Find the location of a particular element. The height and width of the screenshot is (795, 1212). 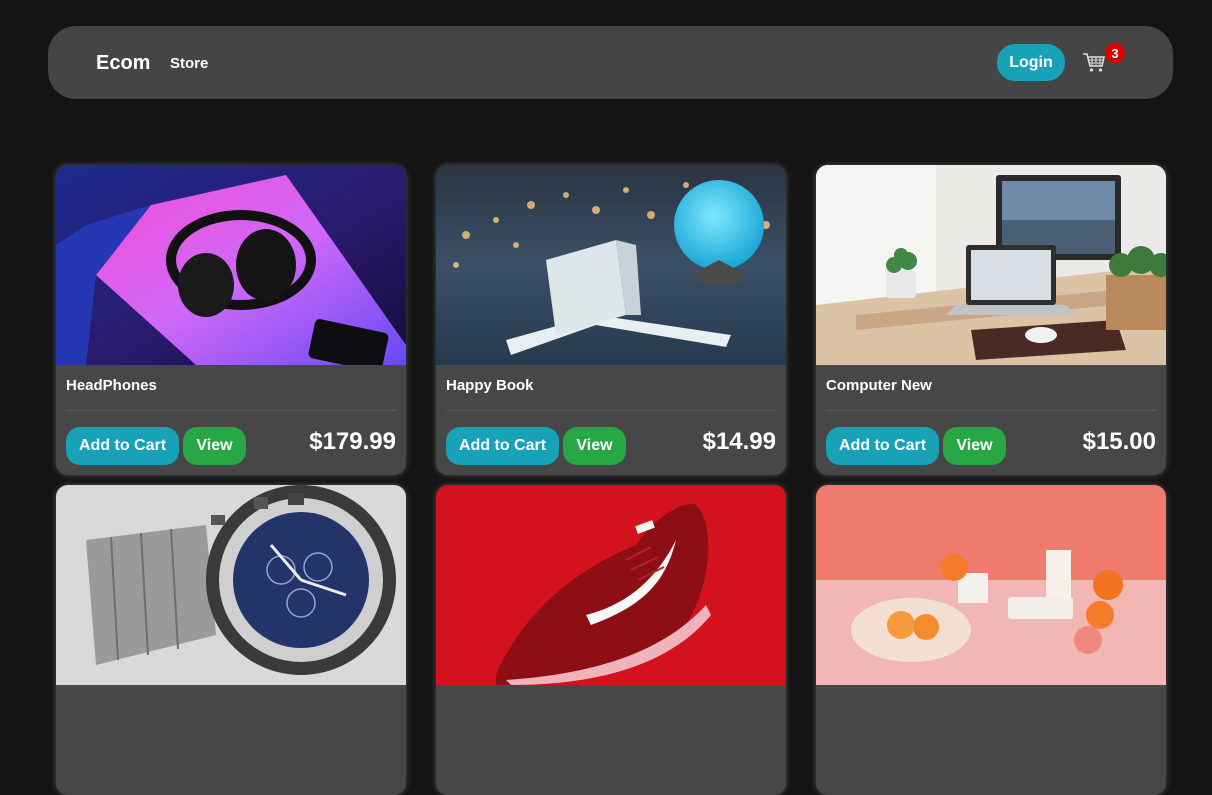

headphones-photo is located at coordinates (231, 265).